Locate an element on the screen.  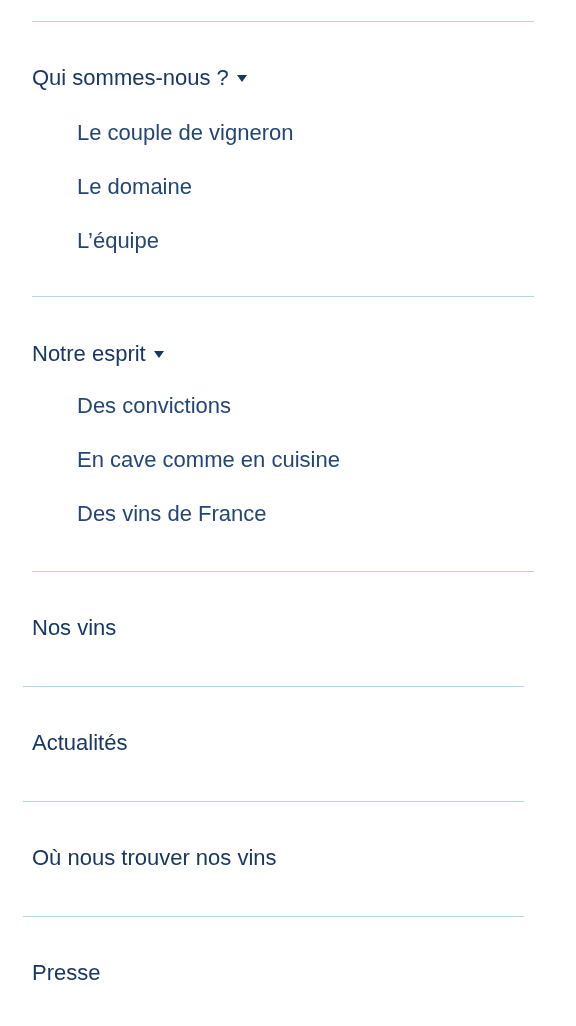
menu-link: Nos vins is located at coordinates (74, 628).